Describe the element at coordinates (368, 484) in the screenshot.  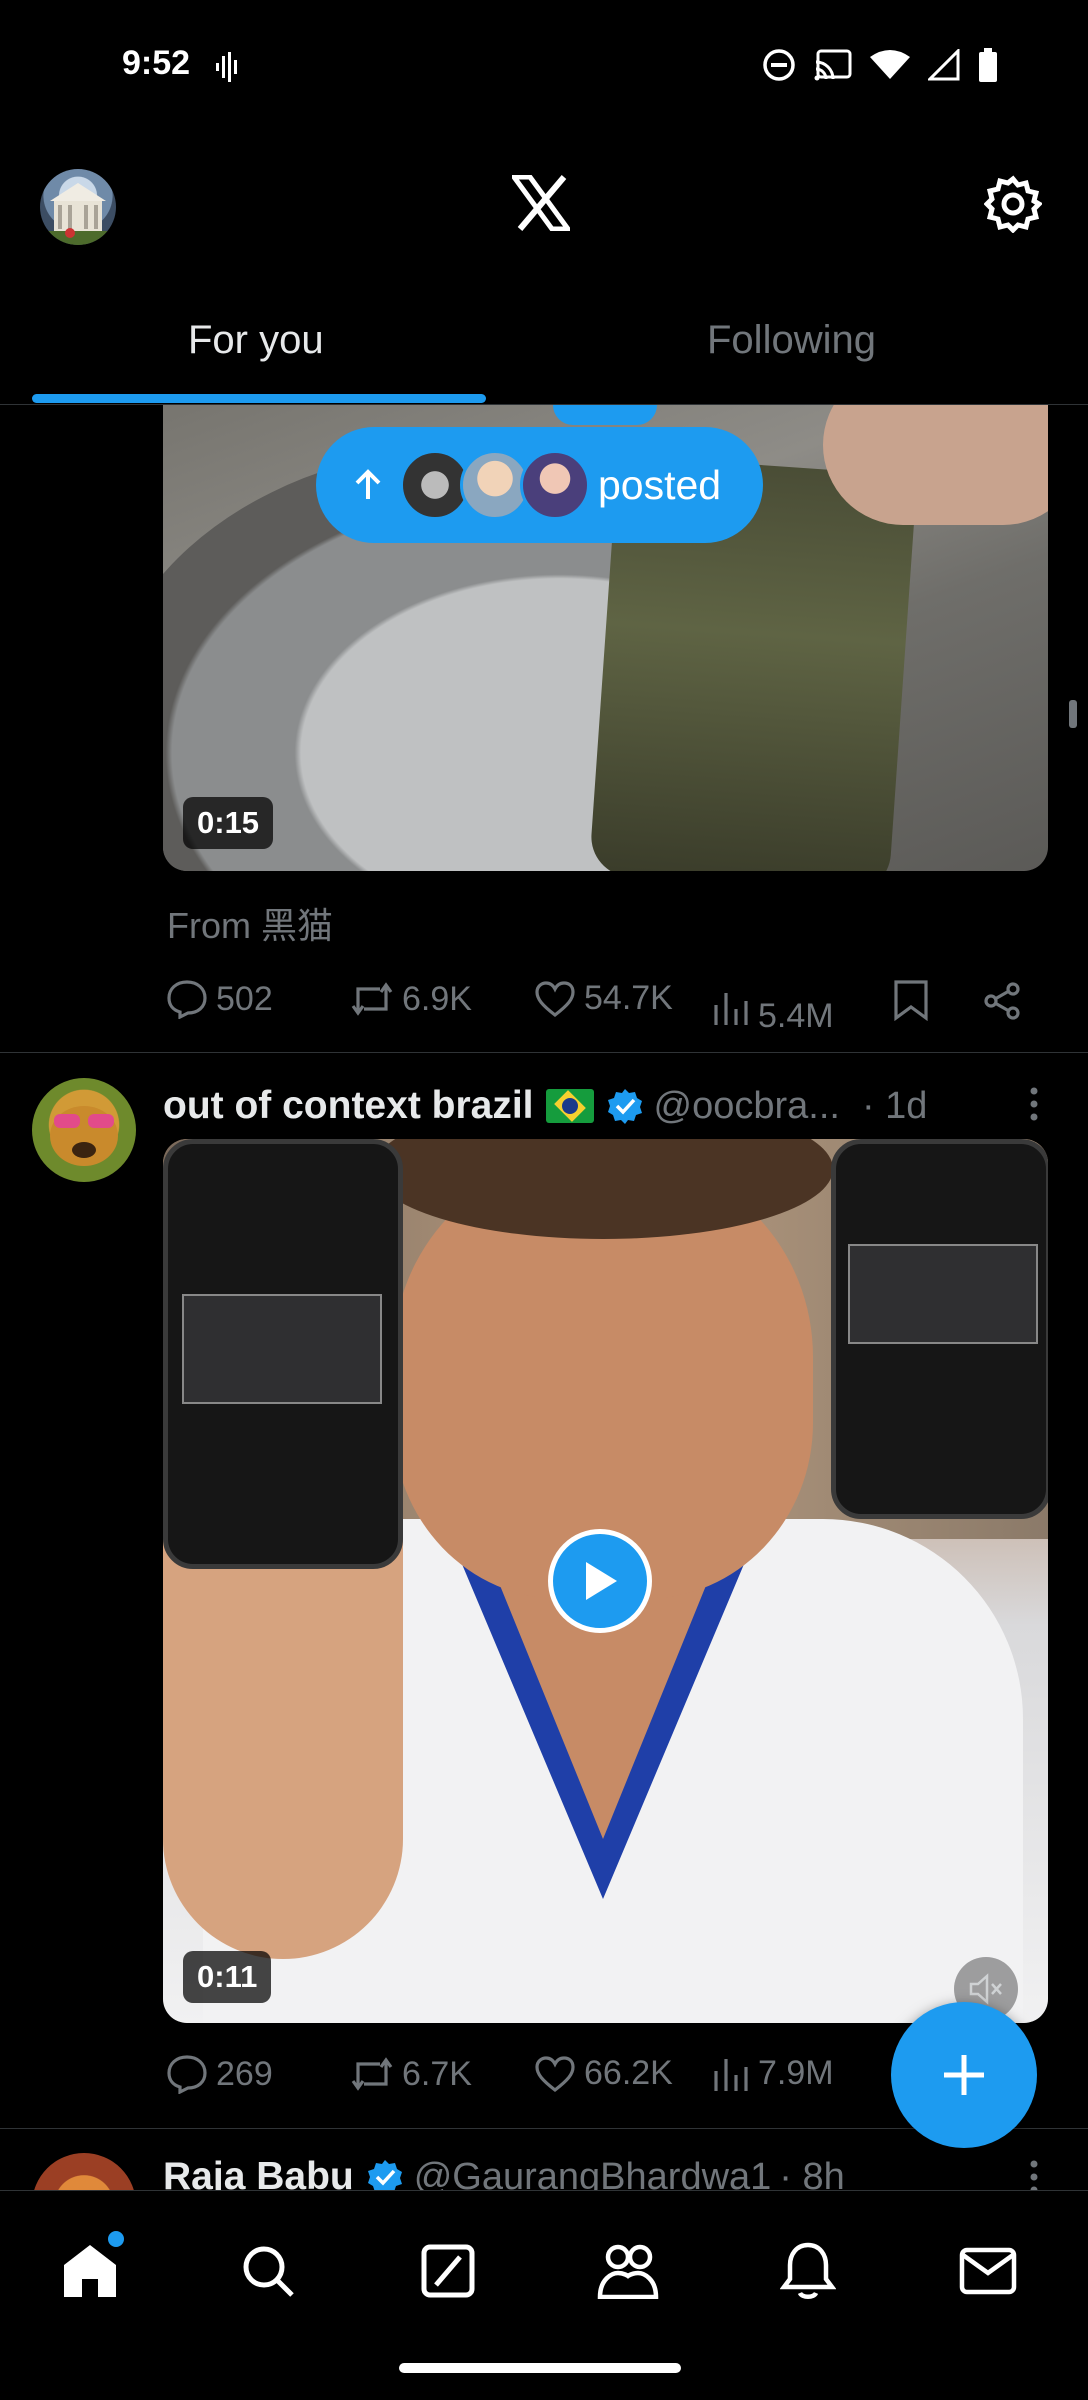
I see `arrow-up-icon` at that location.